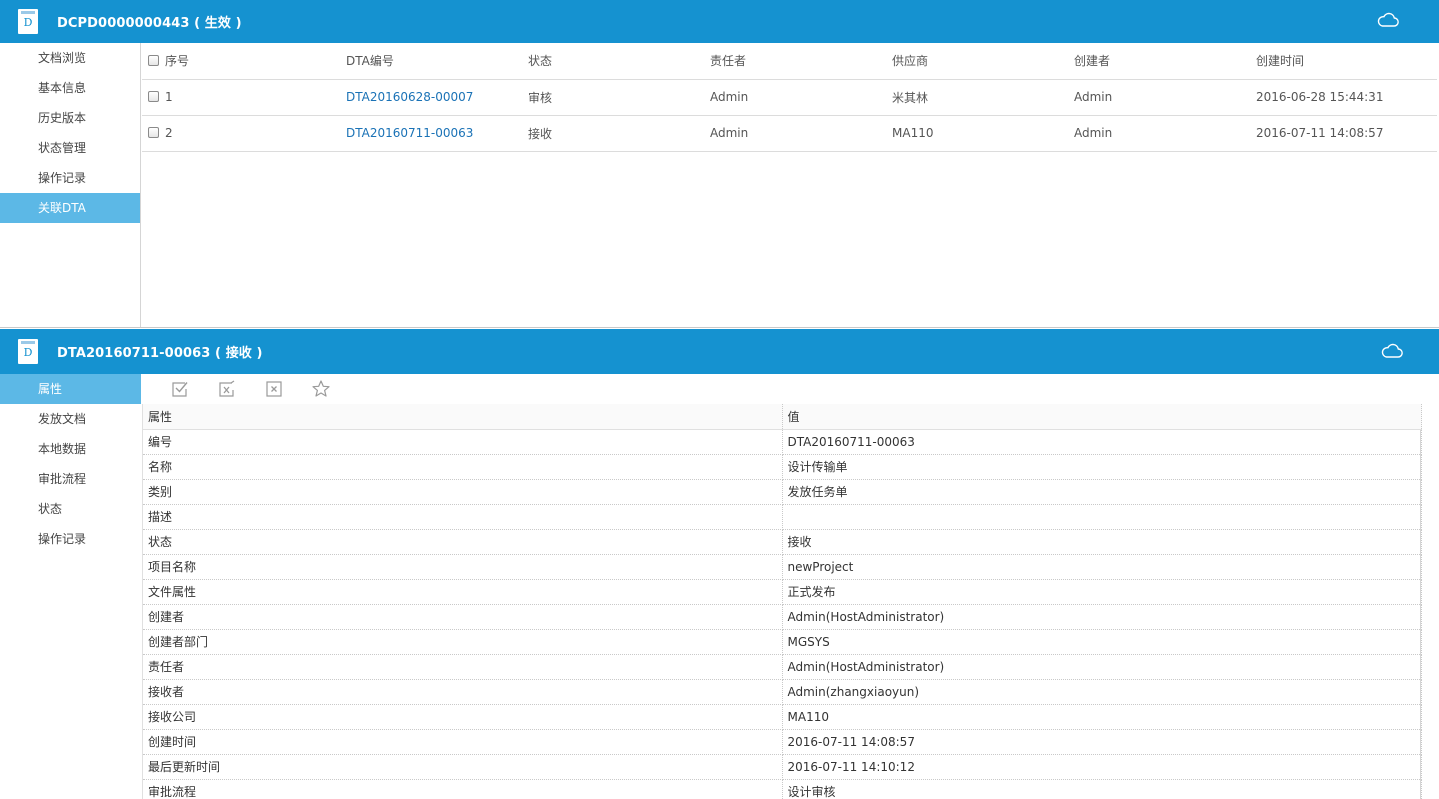 This screenshot has width=1439, height=799. I want to click on property-value: 正式发布, so click(1102, 592).